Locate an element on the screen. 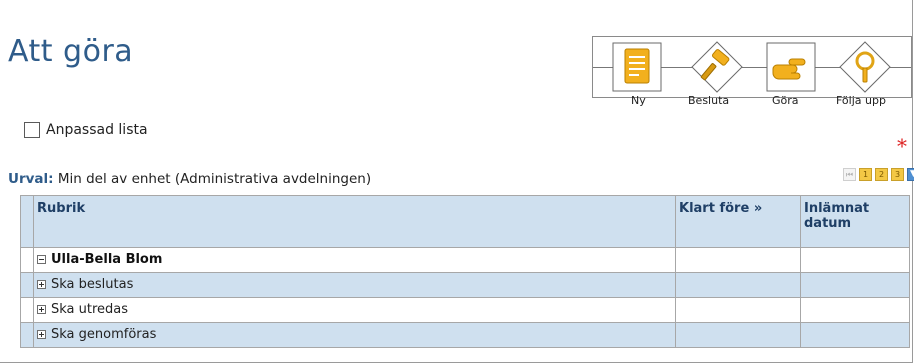 The image size is (914, 364). workflow-diagram is located at coordinates (752, 67).